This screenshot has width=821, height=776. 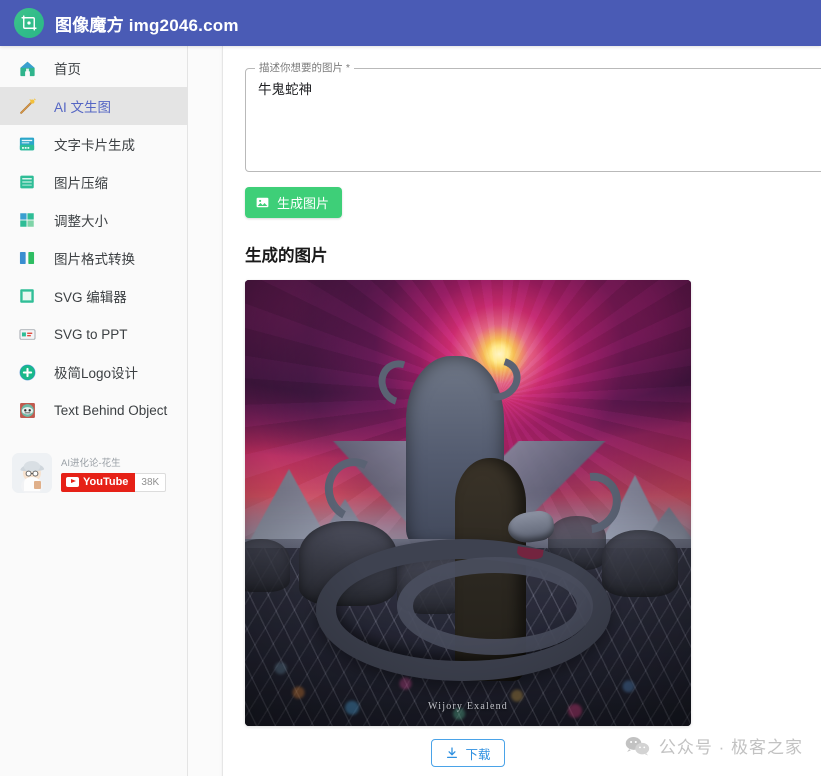 I want to click on youtube-button: YouTube, so click(x=98, y=482).